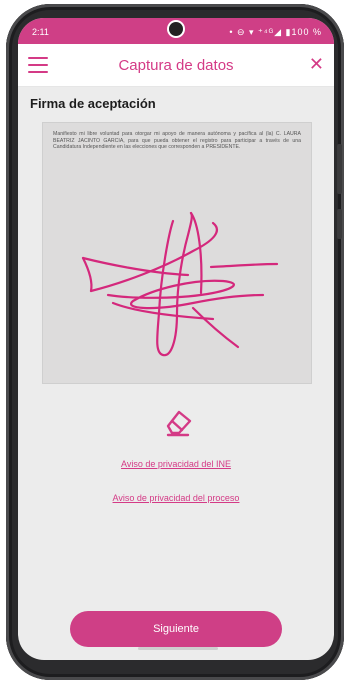  I want to click on page-title: Captura de datos, so click(176, 65).